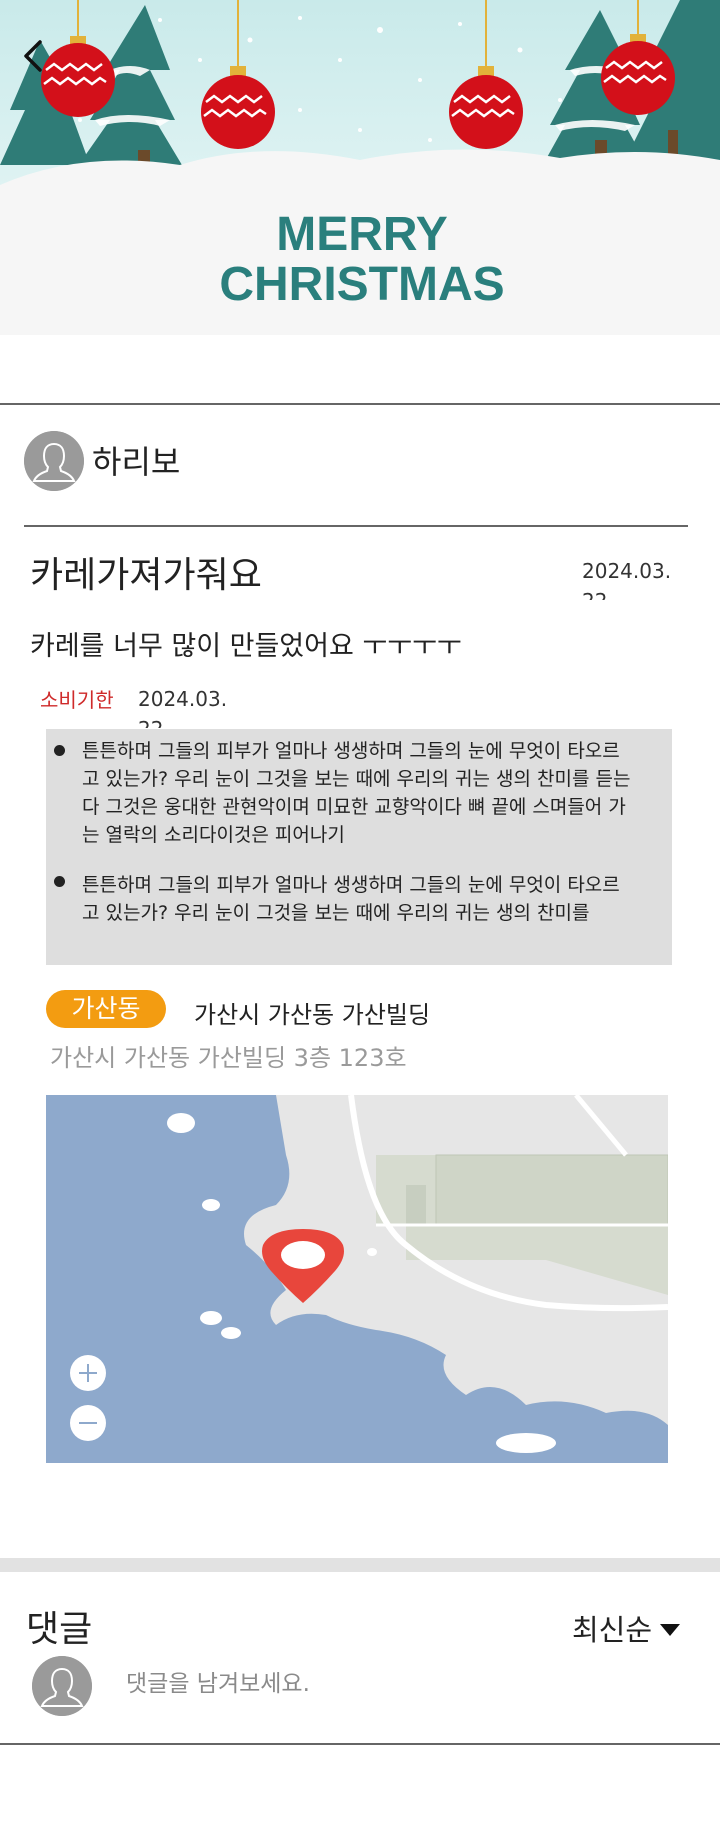  What do you see at coordinates (361, 284) in the screenshot?
I see `banner-title-line2: CHRISTMAS` at bounding box center [361, 284].